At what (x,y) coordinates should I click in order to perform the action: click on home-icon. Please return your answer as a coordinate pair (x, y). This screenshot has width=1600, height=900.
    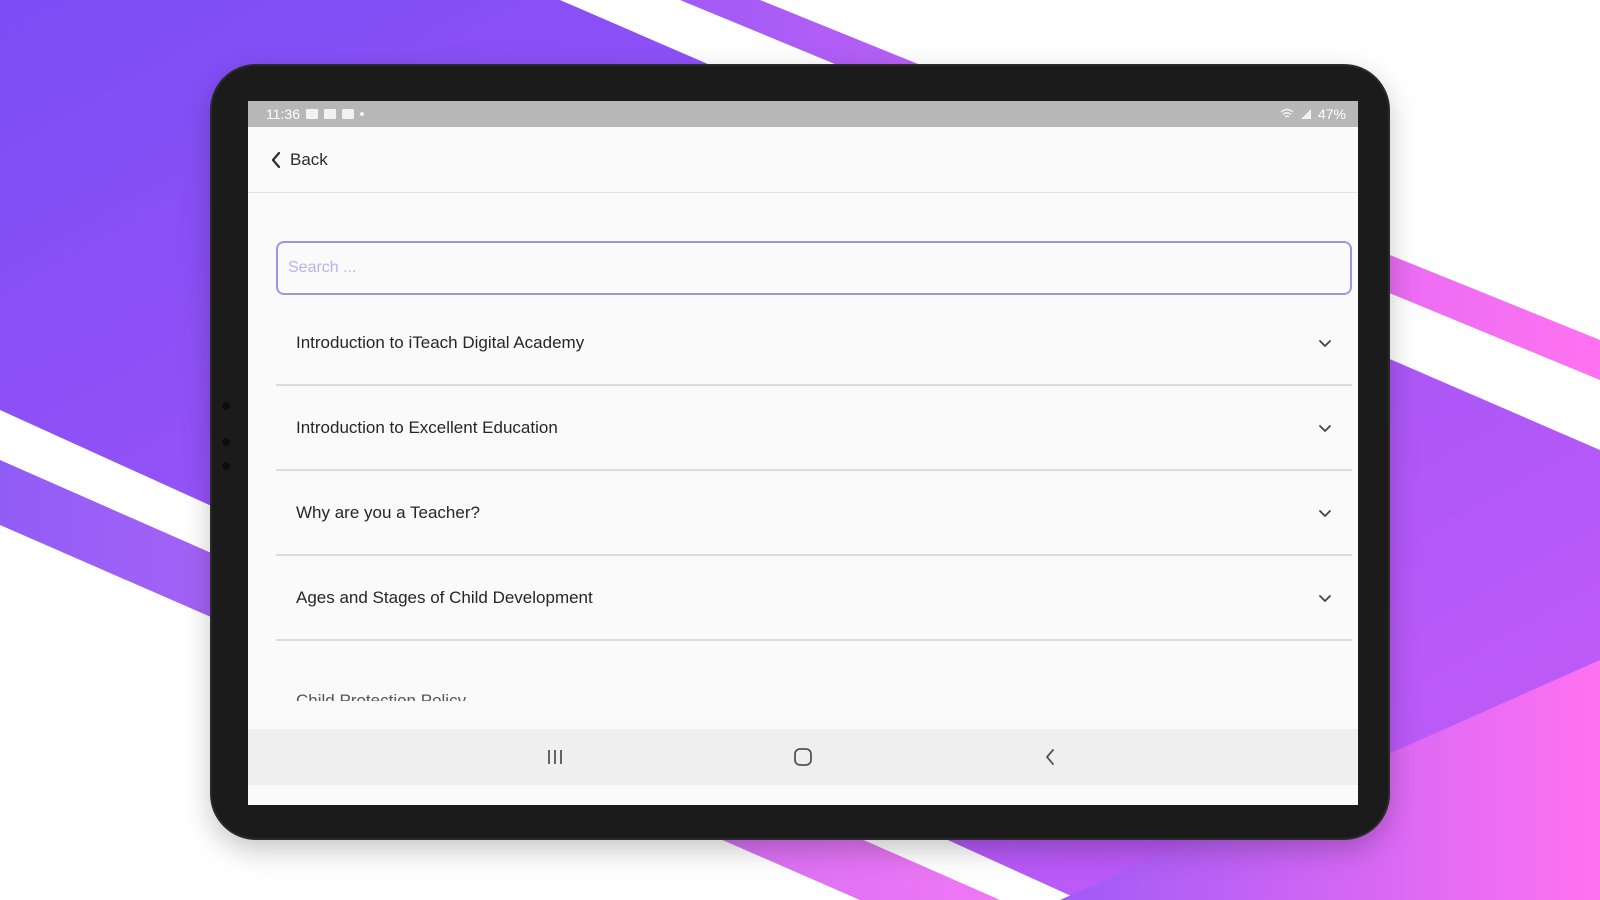
    Looking at the image, I should click on (803, 757).